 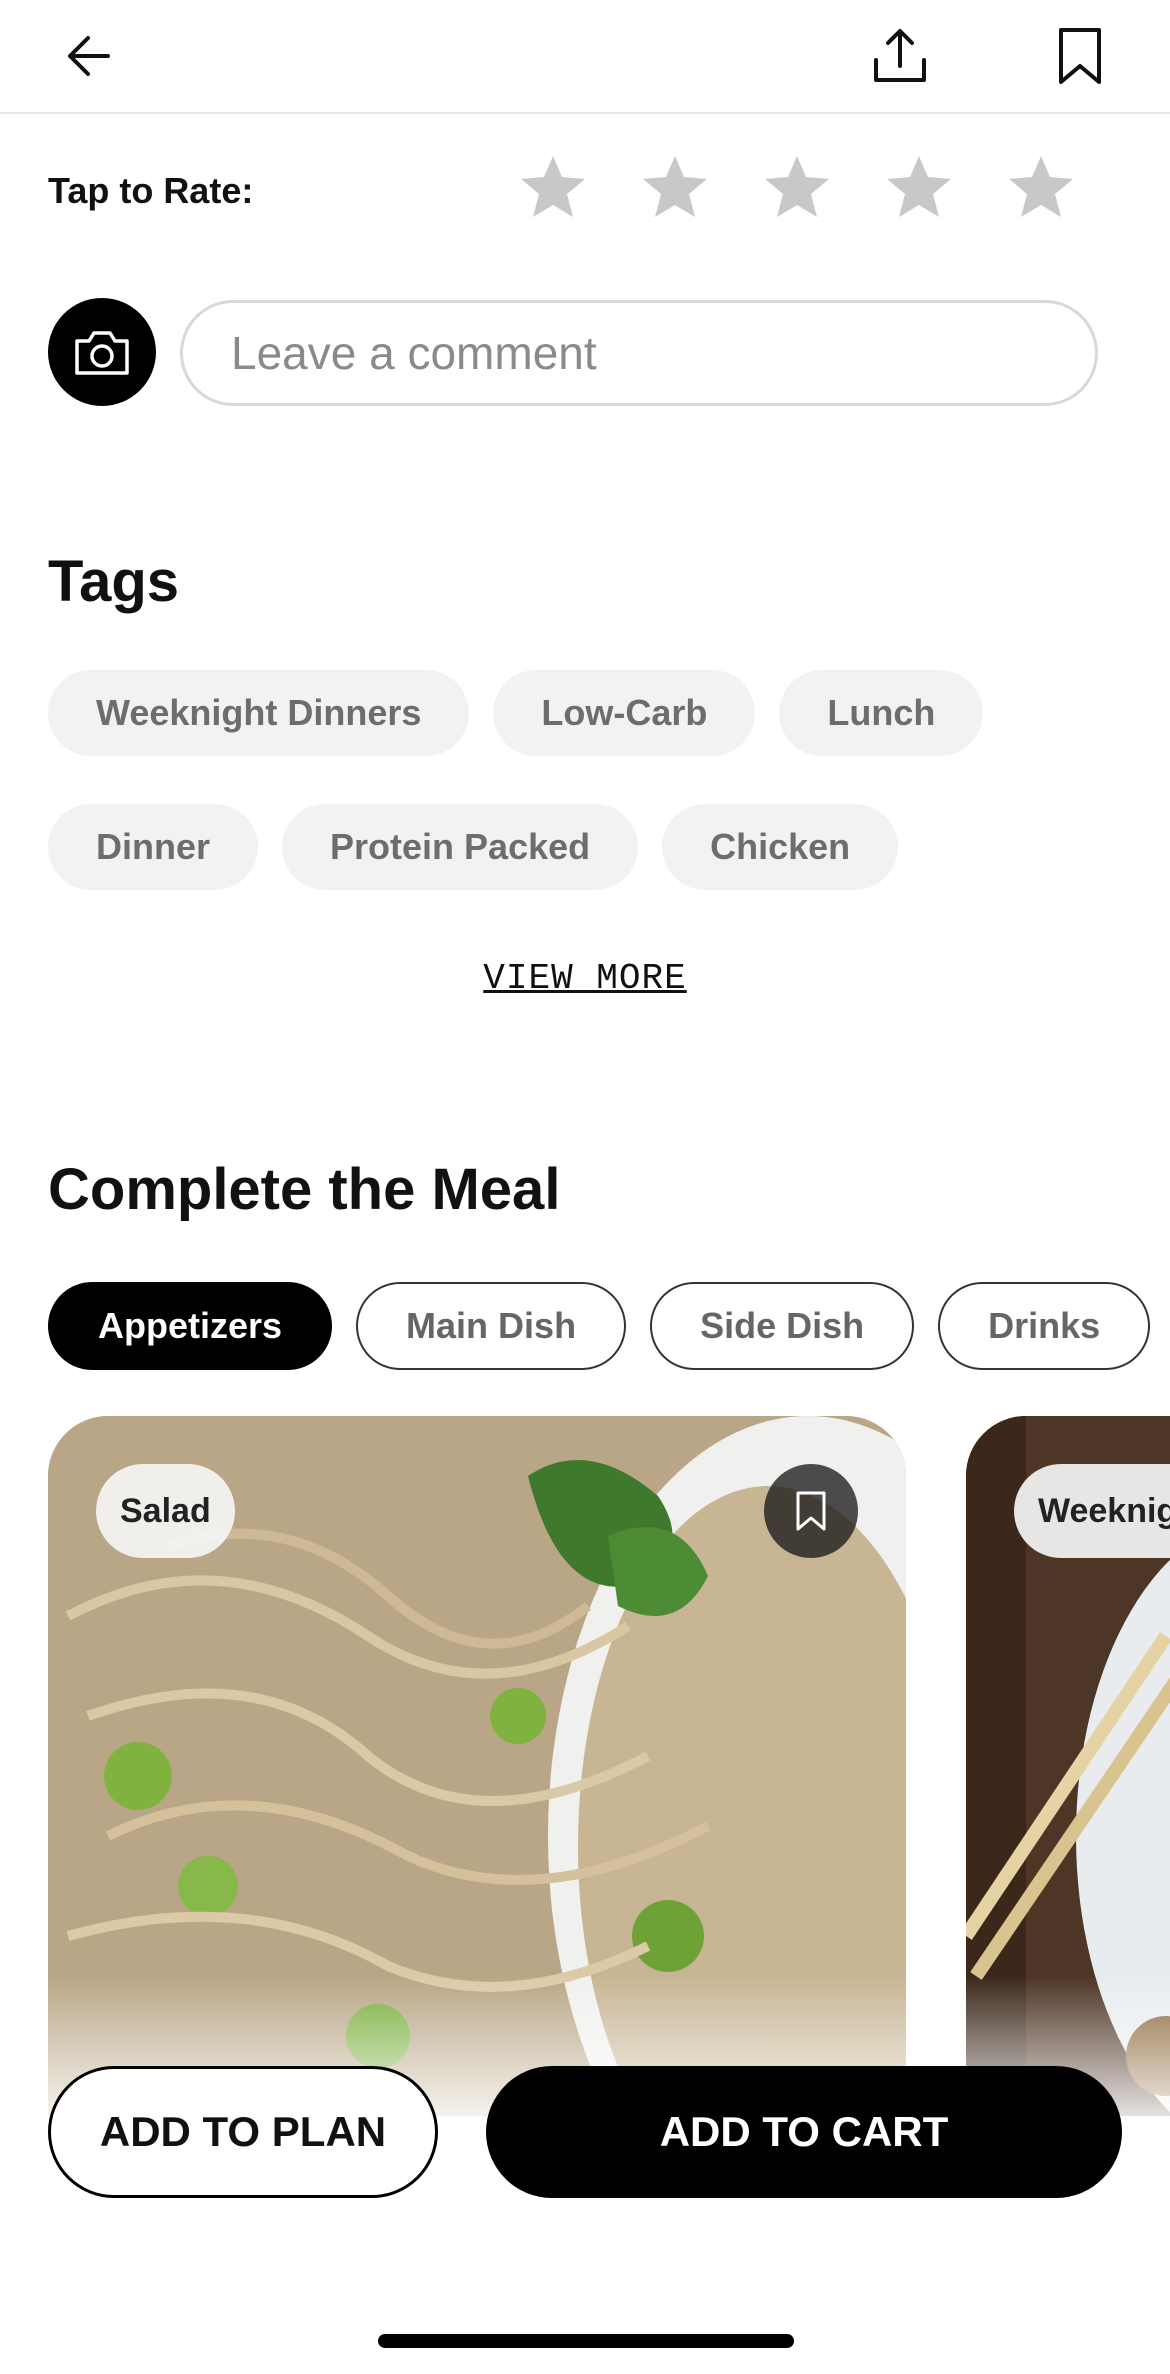 I want to click on filter-tab-appetizers: Appetizers, so click(x=190, y=1326).